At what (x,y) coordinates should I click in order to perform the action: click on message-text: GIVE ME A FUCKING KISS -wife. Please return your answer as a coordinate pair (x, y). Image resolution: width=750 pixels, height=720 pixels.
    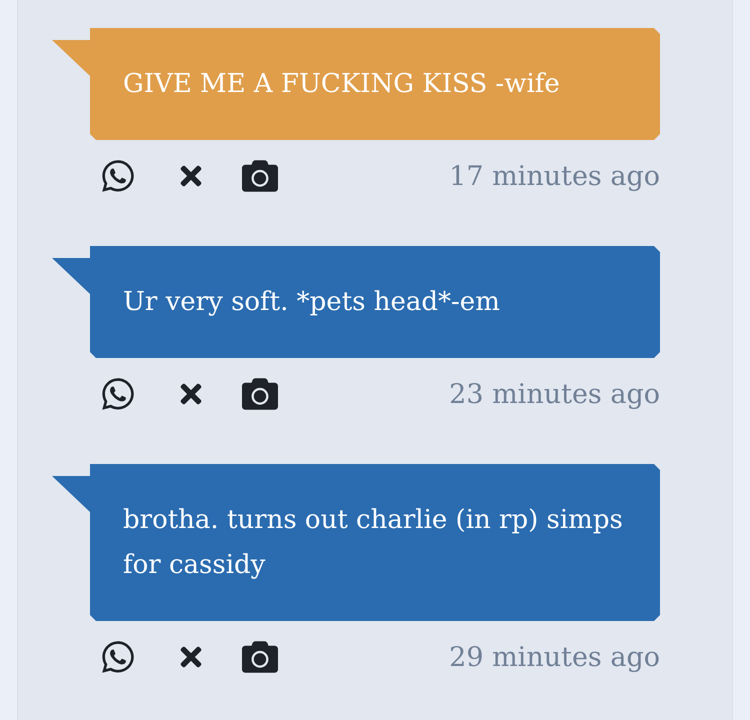
    Looking at the image, I should click on (342, 84).